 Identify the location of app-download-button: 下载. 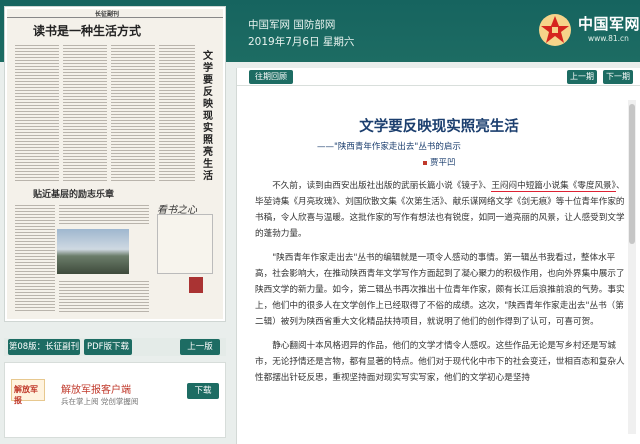
(203, 391).